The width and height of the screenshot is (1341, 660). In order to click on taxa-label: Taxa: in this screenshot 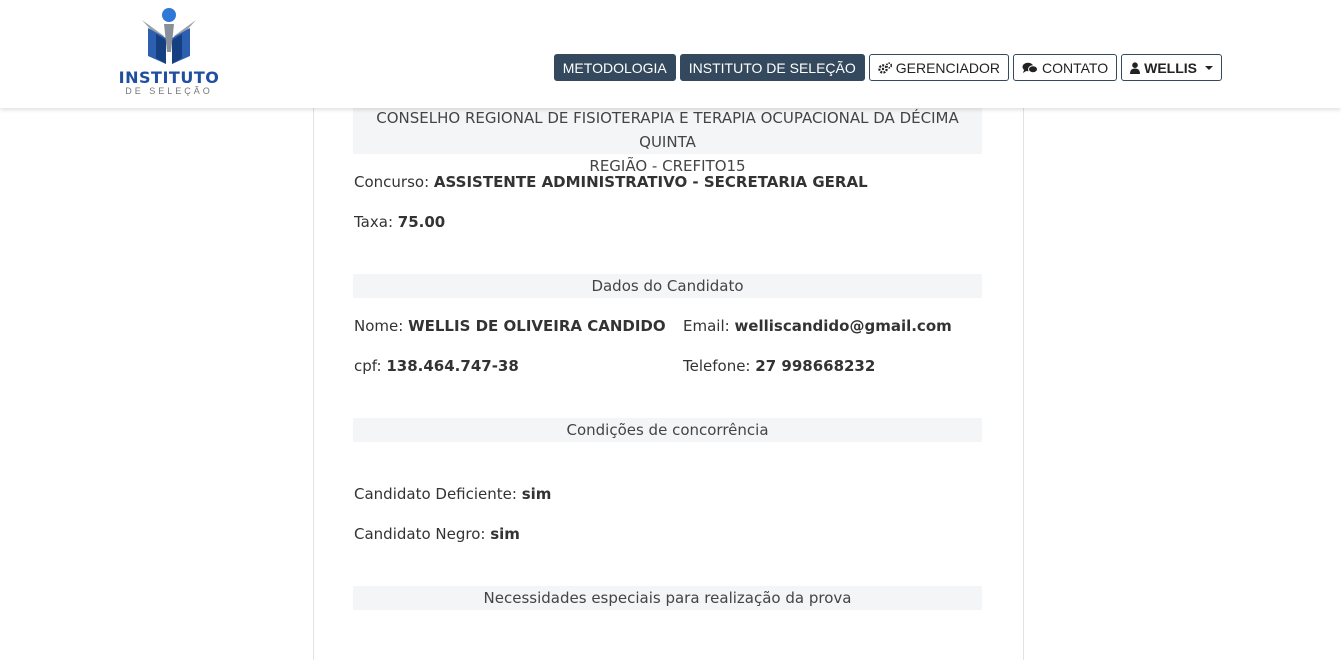, I will do `click(373, 222)`.